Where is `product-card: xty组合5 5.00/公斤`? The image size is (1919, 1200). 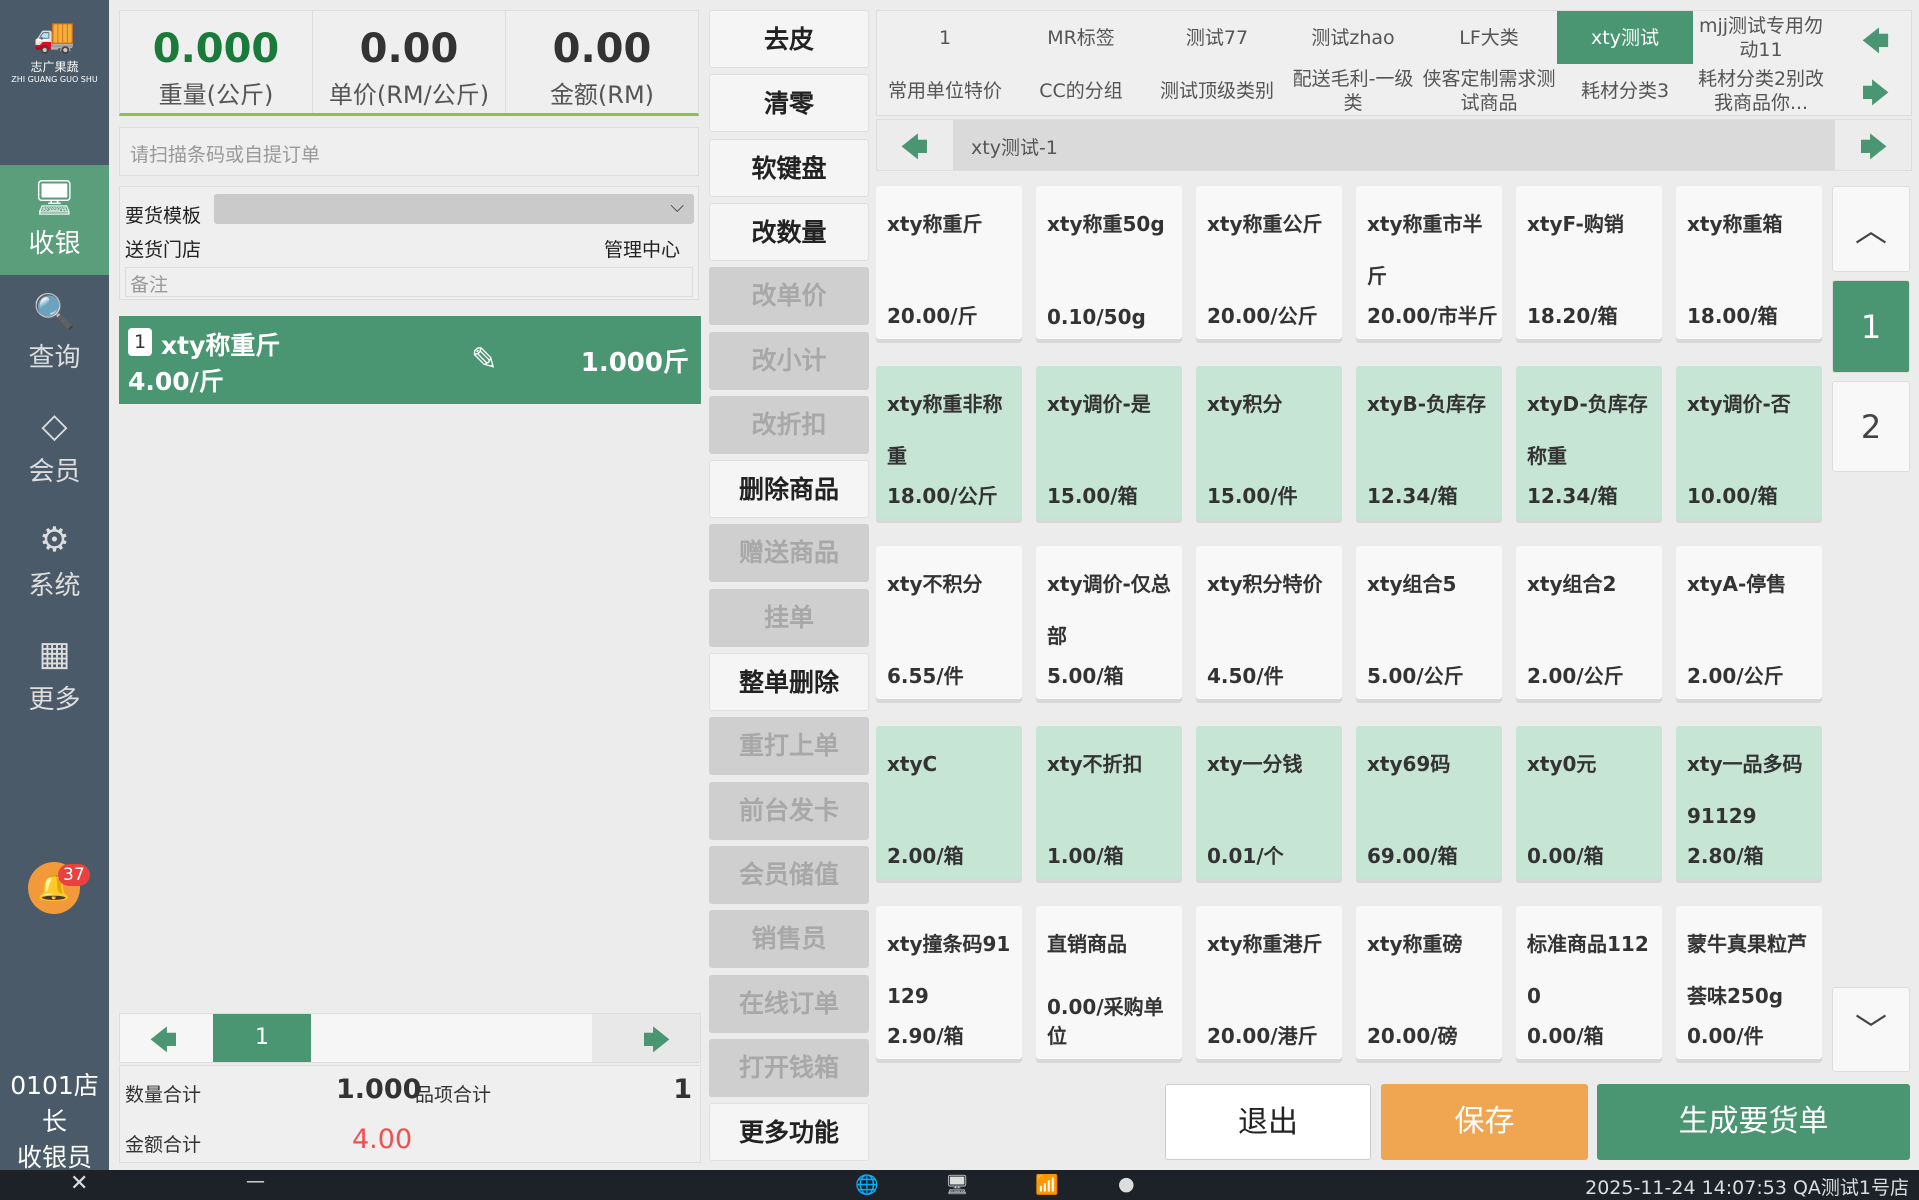 product-card: xty组合5 5.00/公斤 is located at coordinates (1429, 622).